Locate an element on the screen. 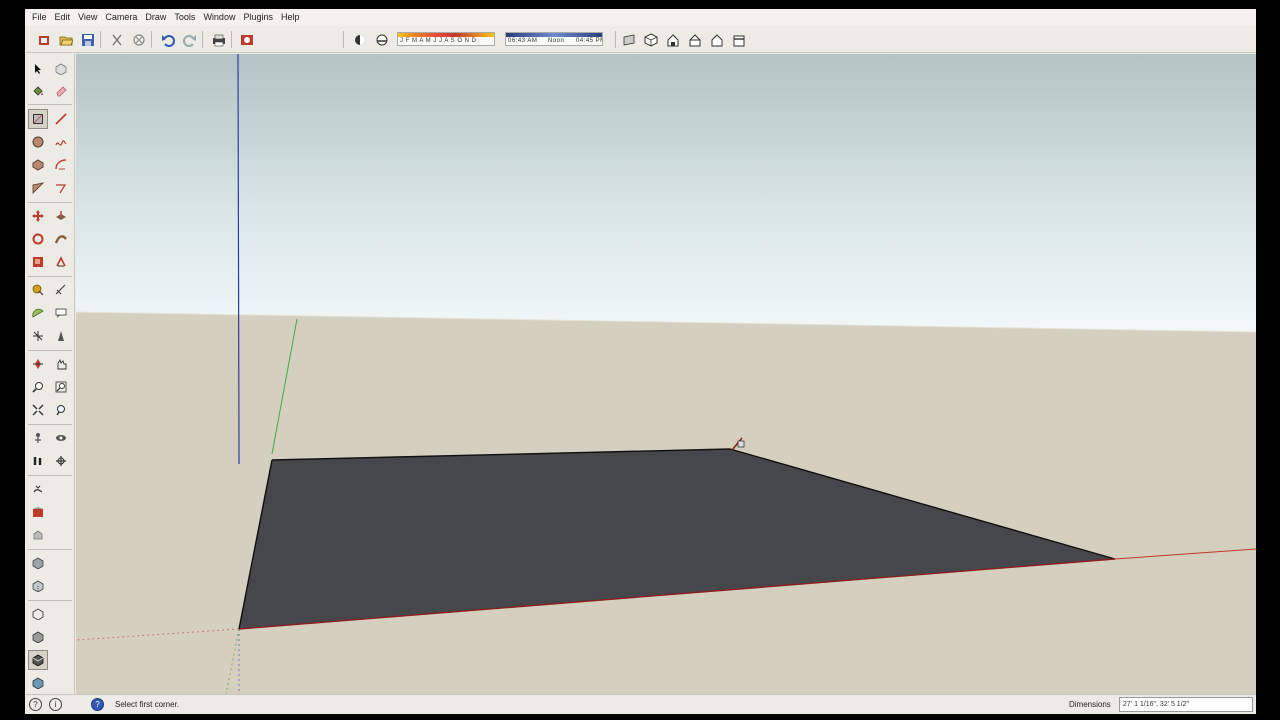  paint-bucket-icon is located at coordinates (38, 91).